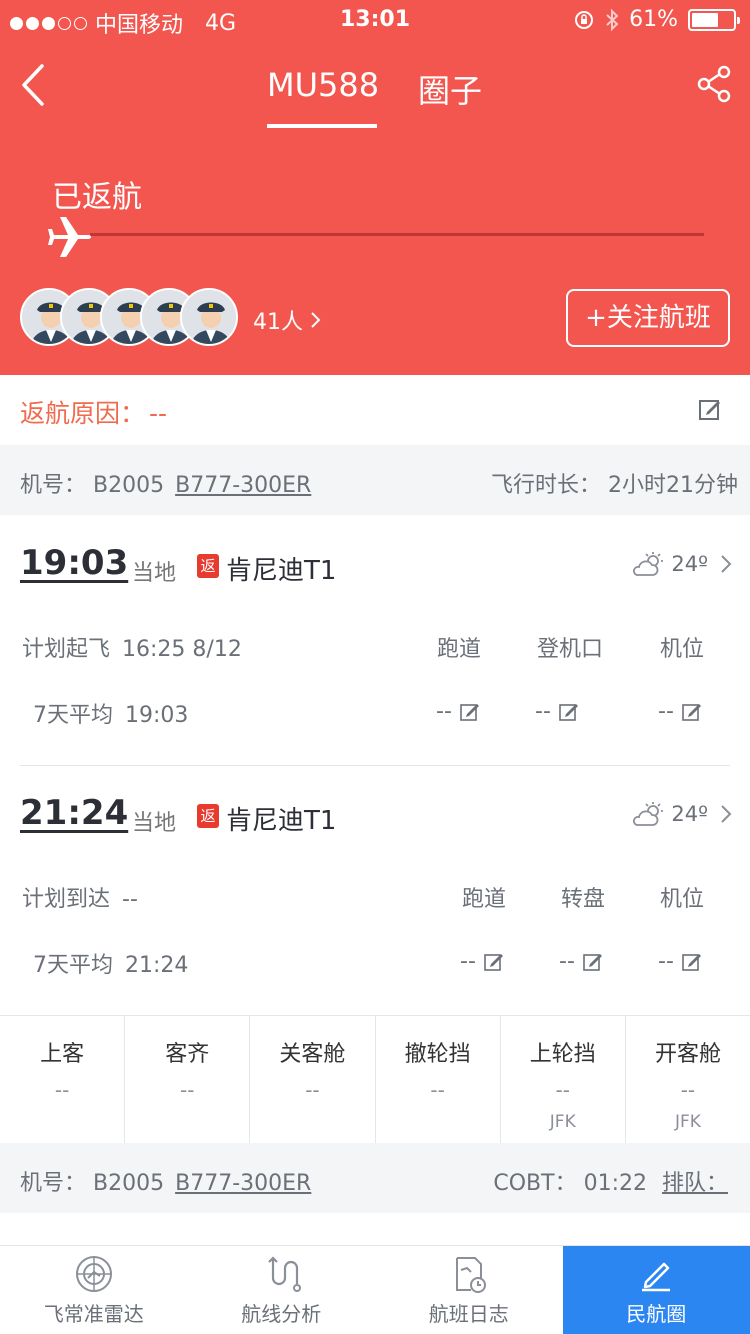 This screenshot has height=1334, width=750. What do you see at coordinates (187, 1054) in the screenshot?
I see `event-label: 客齐` at bounding box center [187, 1054].